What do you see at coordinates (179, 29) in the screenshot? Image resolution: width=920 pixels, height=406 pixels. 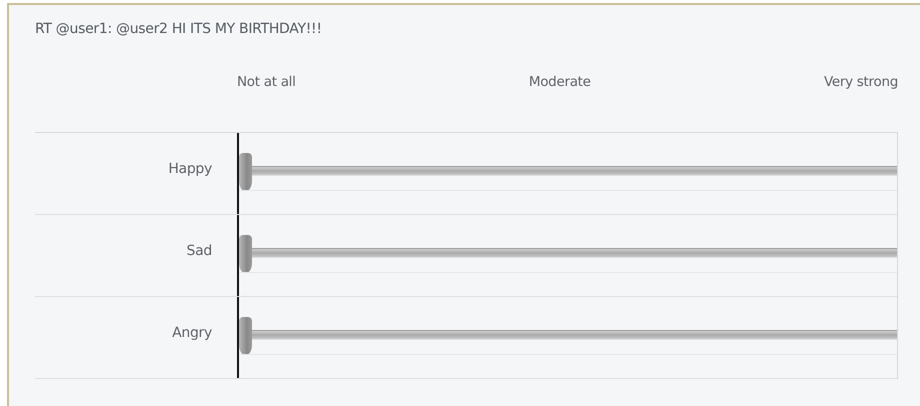 I see `question-text: RT @user1: @user2 HI ITS MY BIRTHDAY!!!` at bounding box center [179, 29].